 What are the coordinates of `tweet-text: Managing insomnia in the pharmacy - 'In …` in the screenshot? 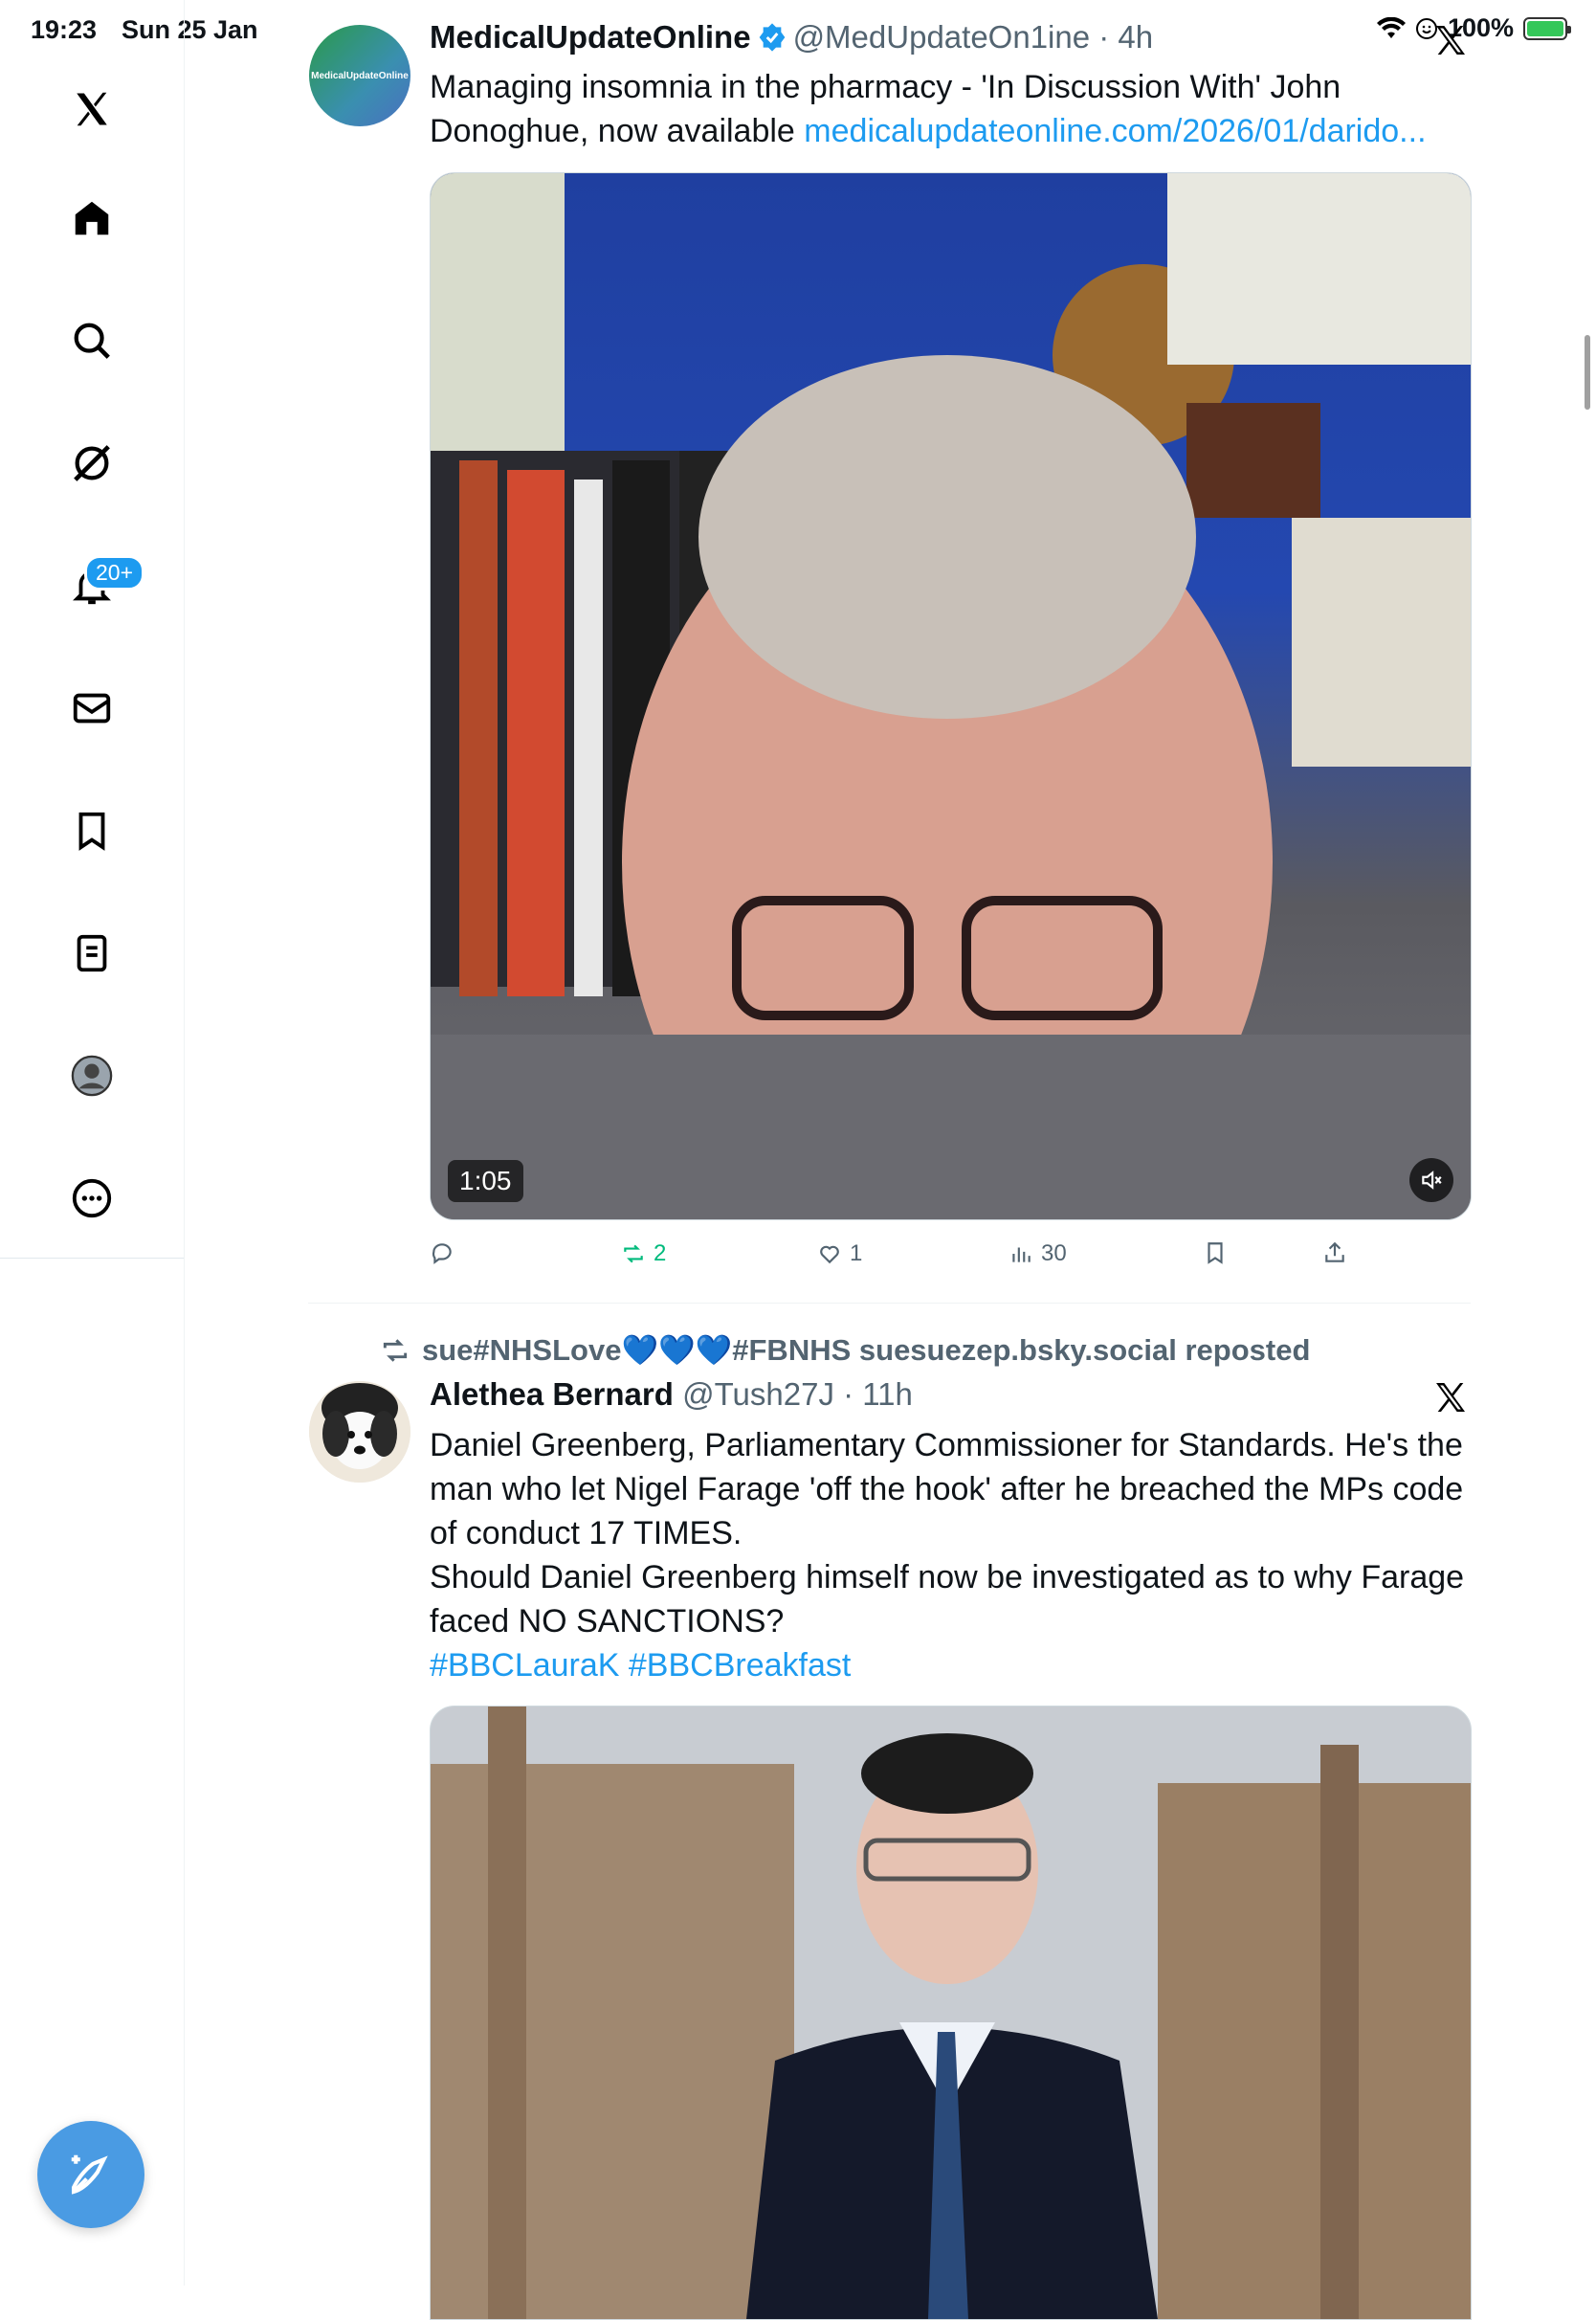 It's located at (952, 109).